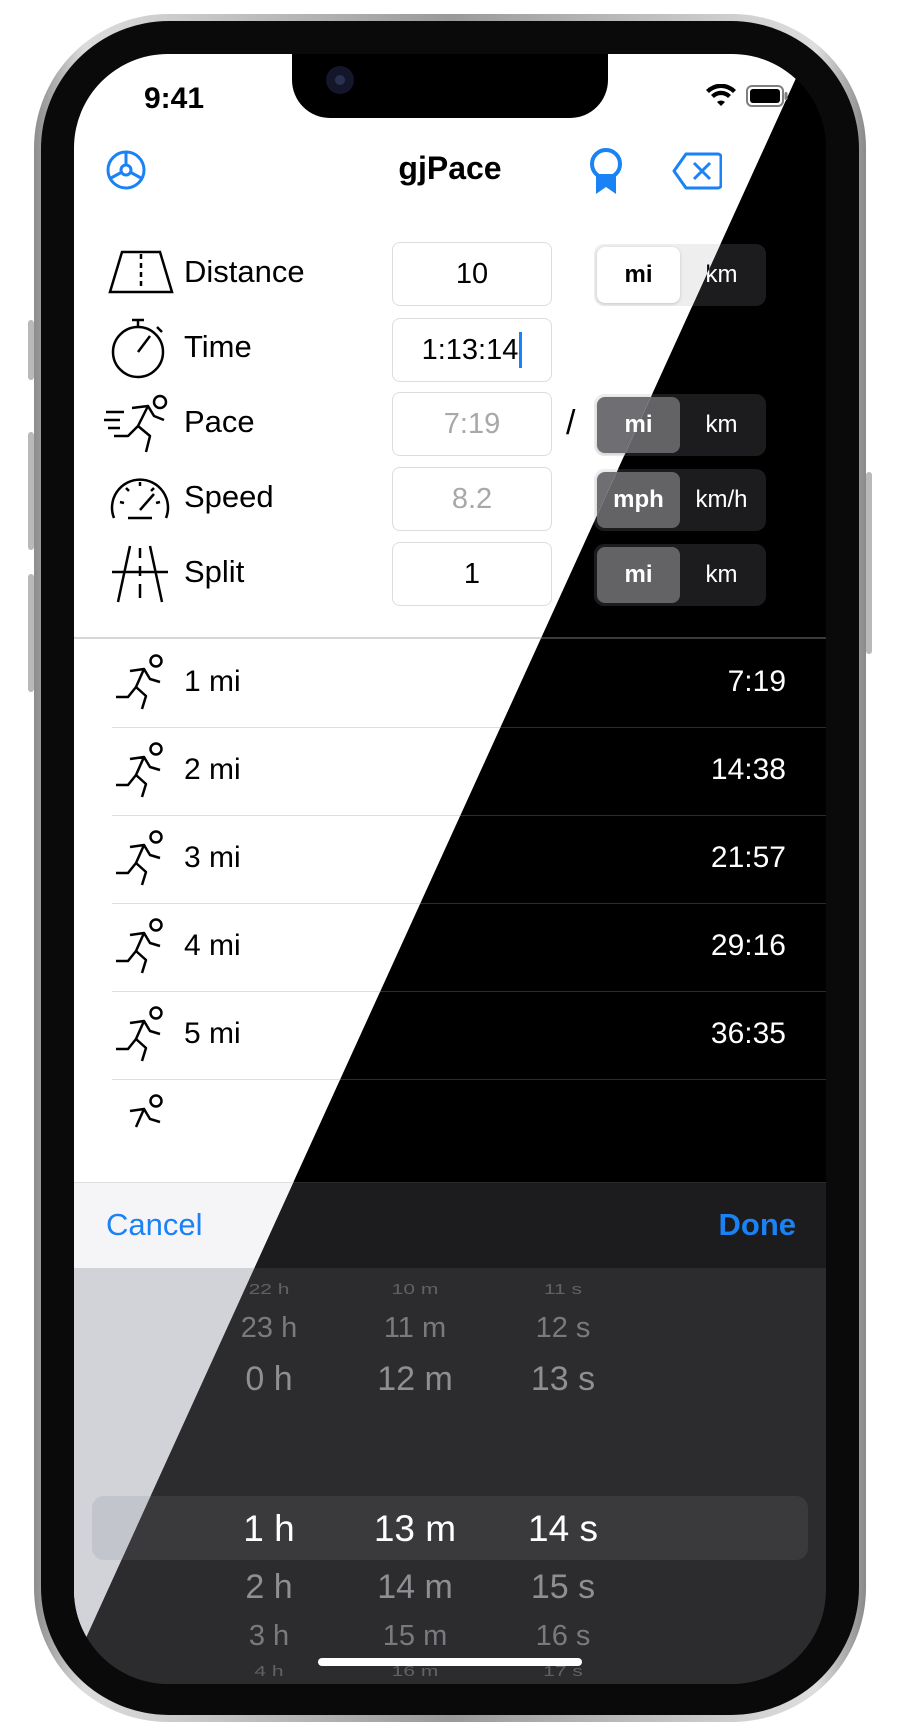 The width and height of the screenshot is (900, 1736). I want to click on volume-up-button, so click(31, 491).